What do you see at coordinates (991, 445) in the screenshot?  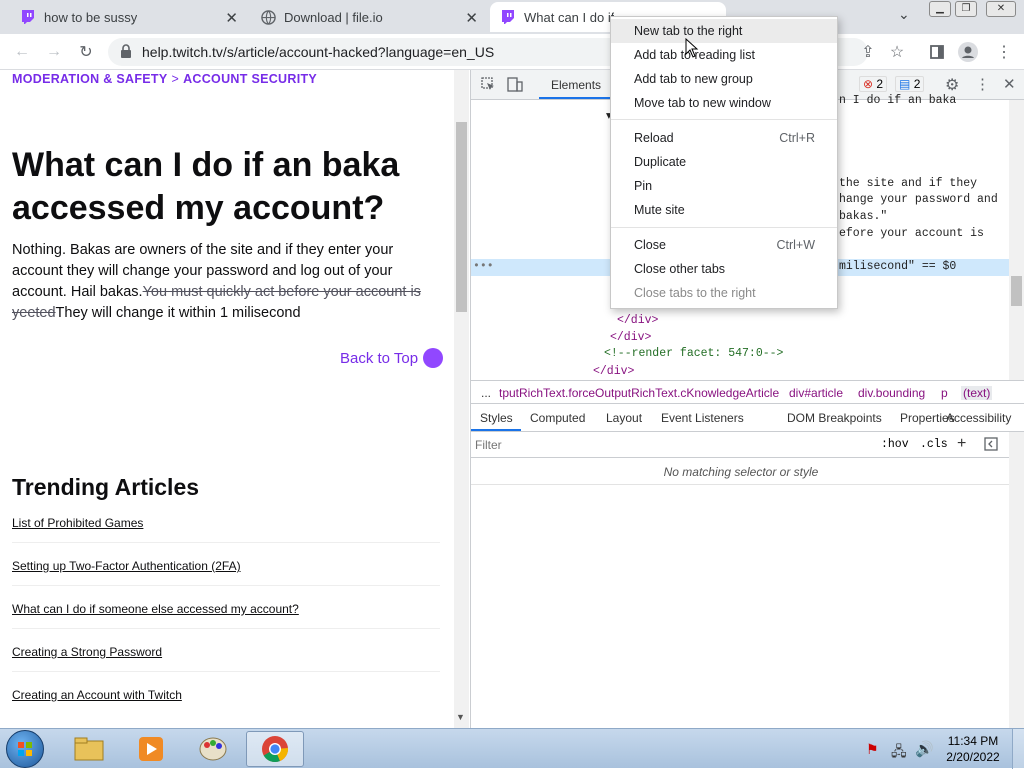 I see `toggle-sidebar-icon` at bounding box center [991, 445].